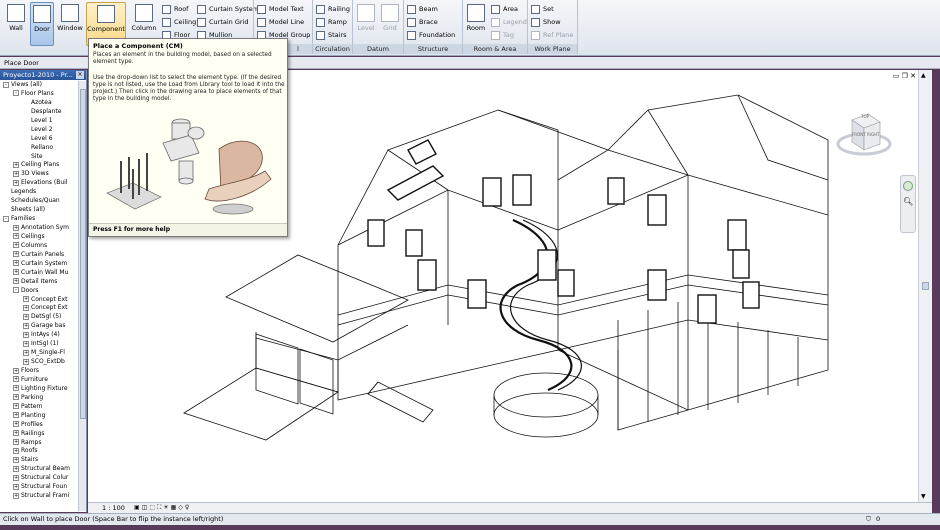  Describe the element at coordinates (39, 201) in the screenshot. I see `browser-tree-item: Schedules/Quan` at that location.